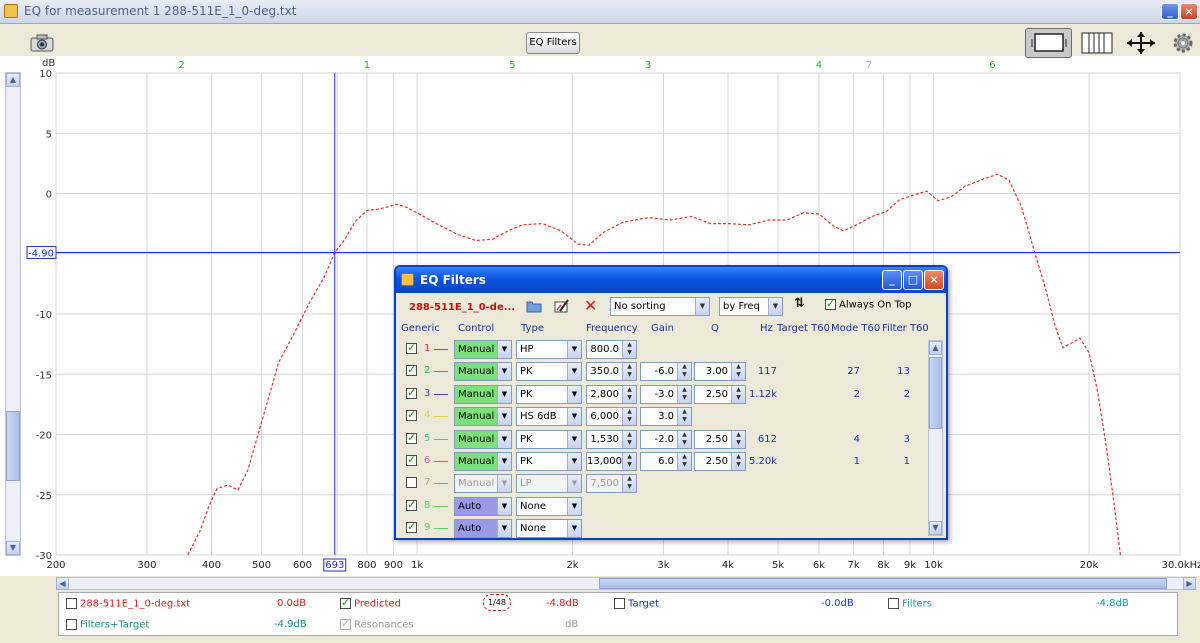 The image size is (1200, 643). What do you see at coordinates (483, 529) in the screenshot?
I see `control-select: Auto ▼` at bounding box center [483, 529].